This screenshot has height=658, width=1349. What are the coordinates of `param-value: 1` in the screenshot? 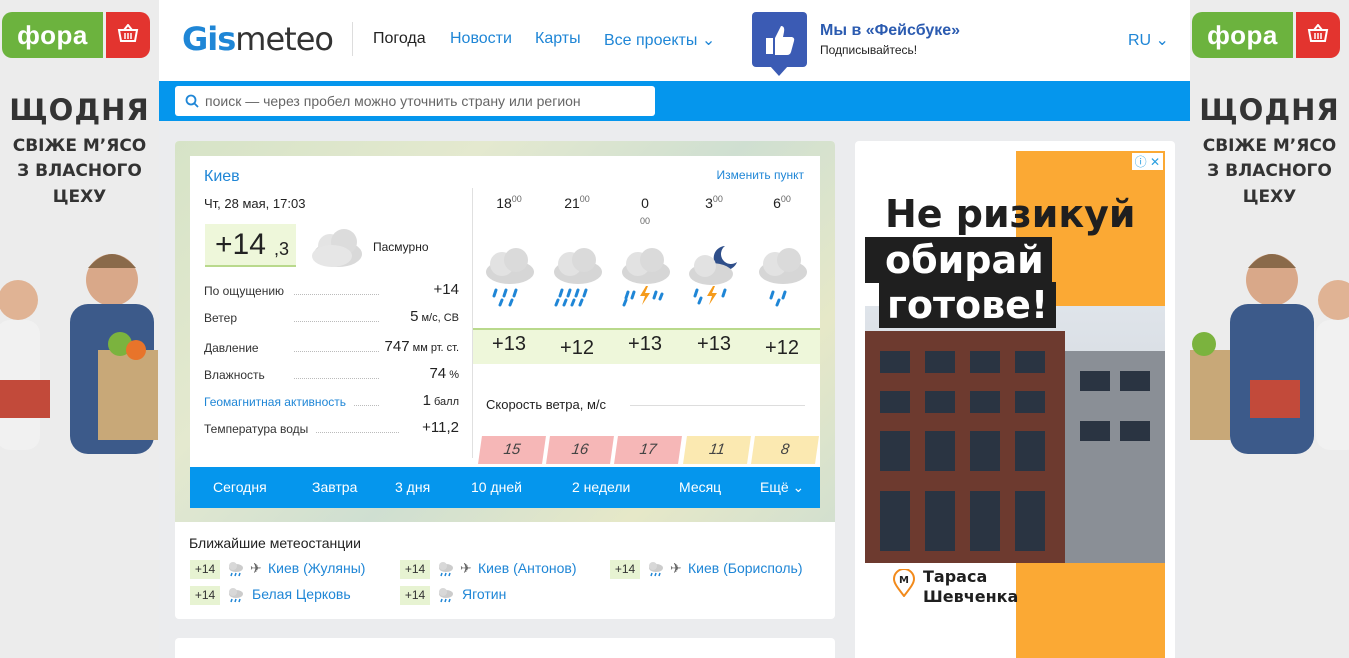 It's located at (426, 400).